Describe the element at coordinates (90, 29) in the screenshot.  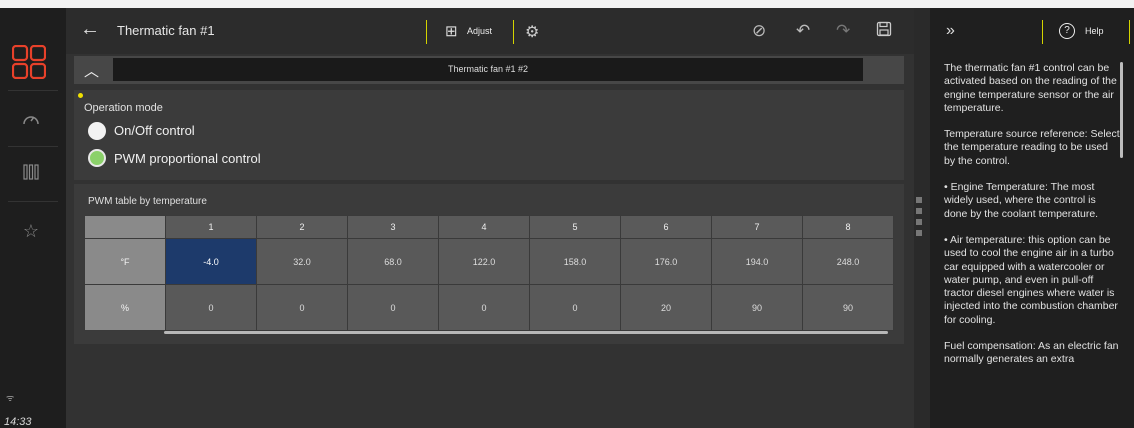
I see `back-arrow-icon: ←` at that location.